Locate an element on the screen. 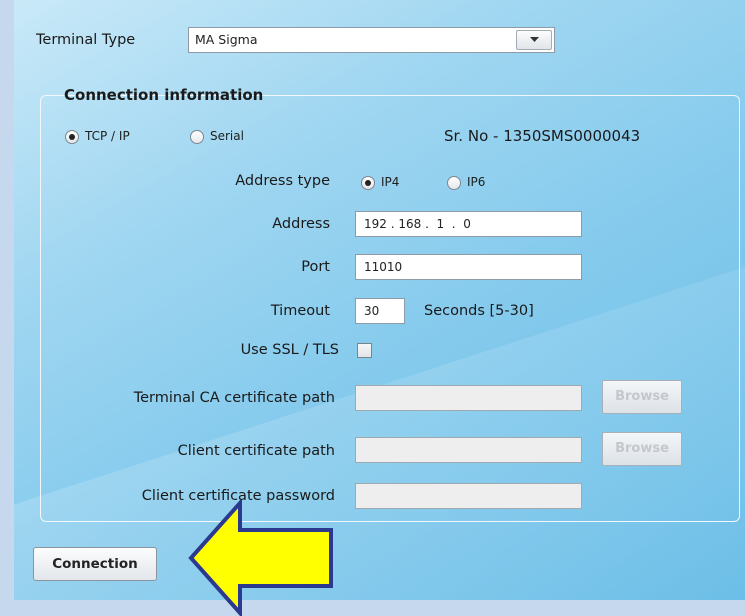 This screenshot has height=616, width=745. chevron-down-icon is located at coordinates (534, 39).